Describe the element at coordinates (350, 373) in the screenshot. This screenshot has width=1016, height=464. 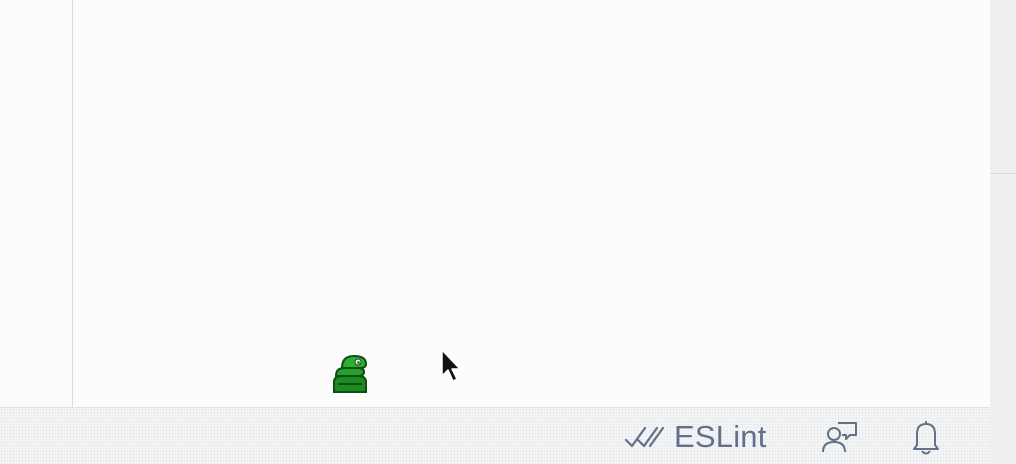
I see `green-snake-icon` at that location.